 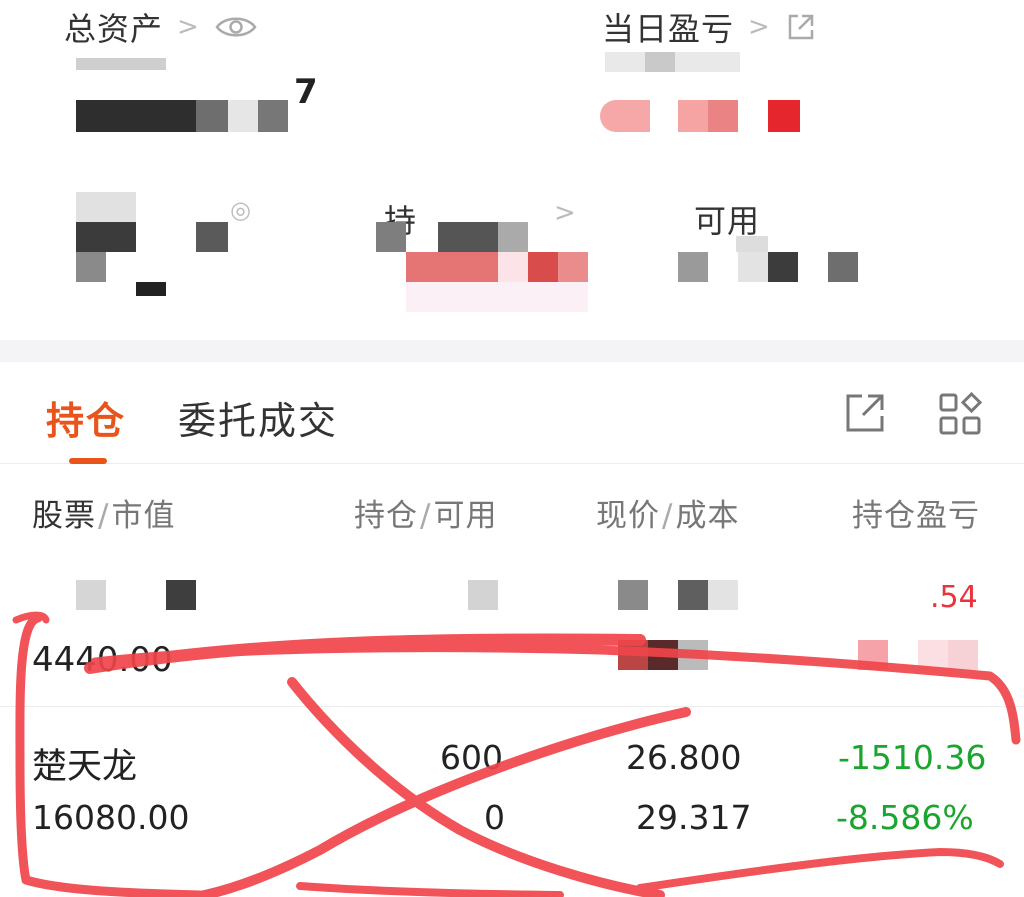 I want to click on current-price: 26.800, so click(x=684, y=757).